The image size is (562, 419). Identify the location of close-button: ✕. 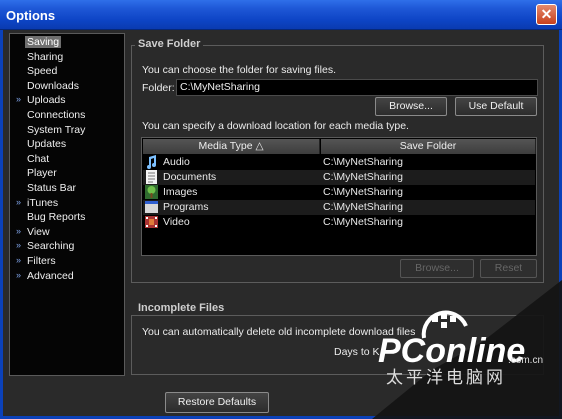
(546, 14).